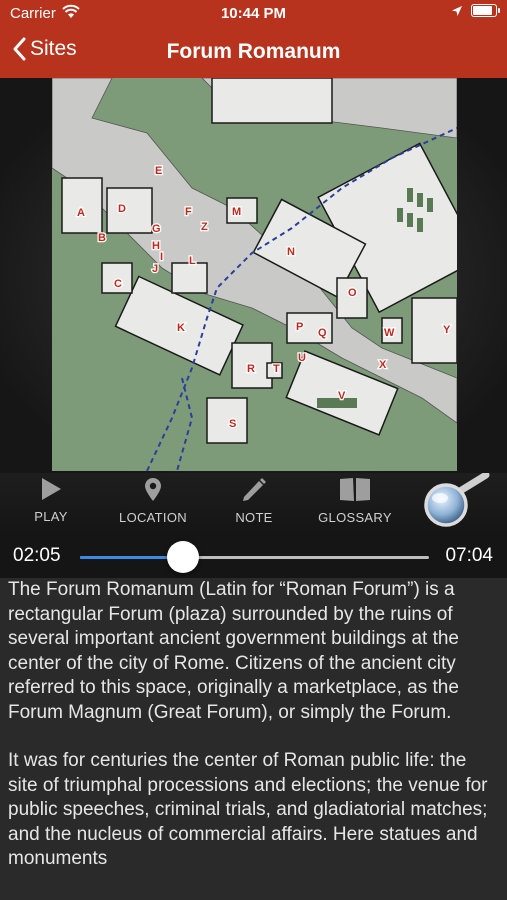  I want to click on location-button: LOCATION, so click(153, 501).